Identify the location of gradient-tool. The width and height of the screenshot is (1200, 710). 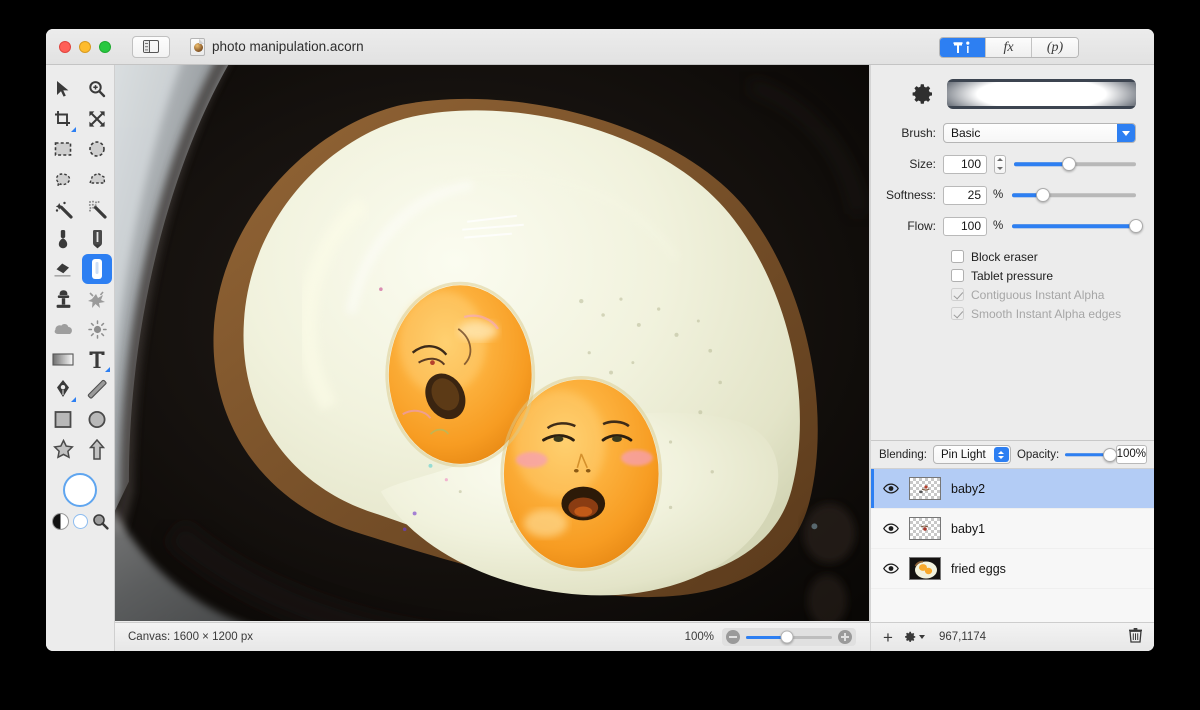
(63, 359).